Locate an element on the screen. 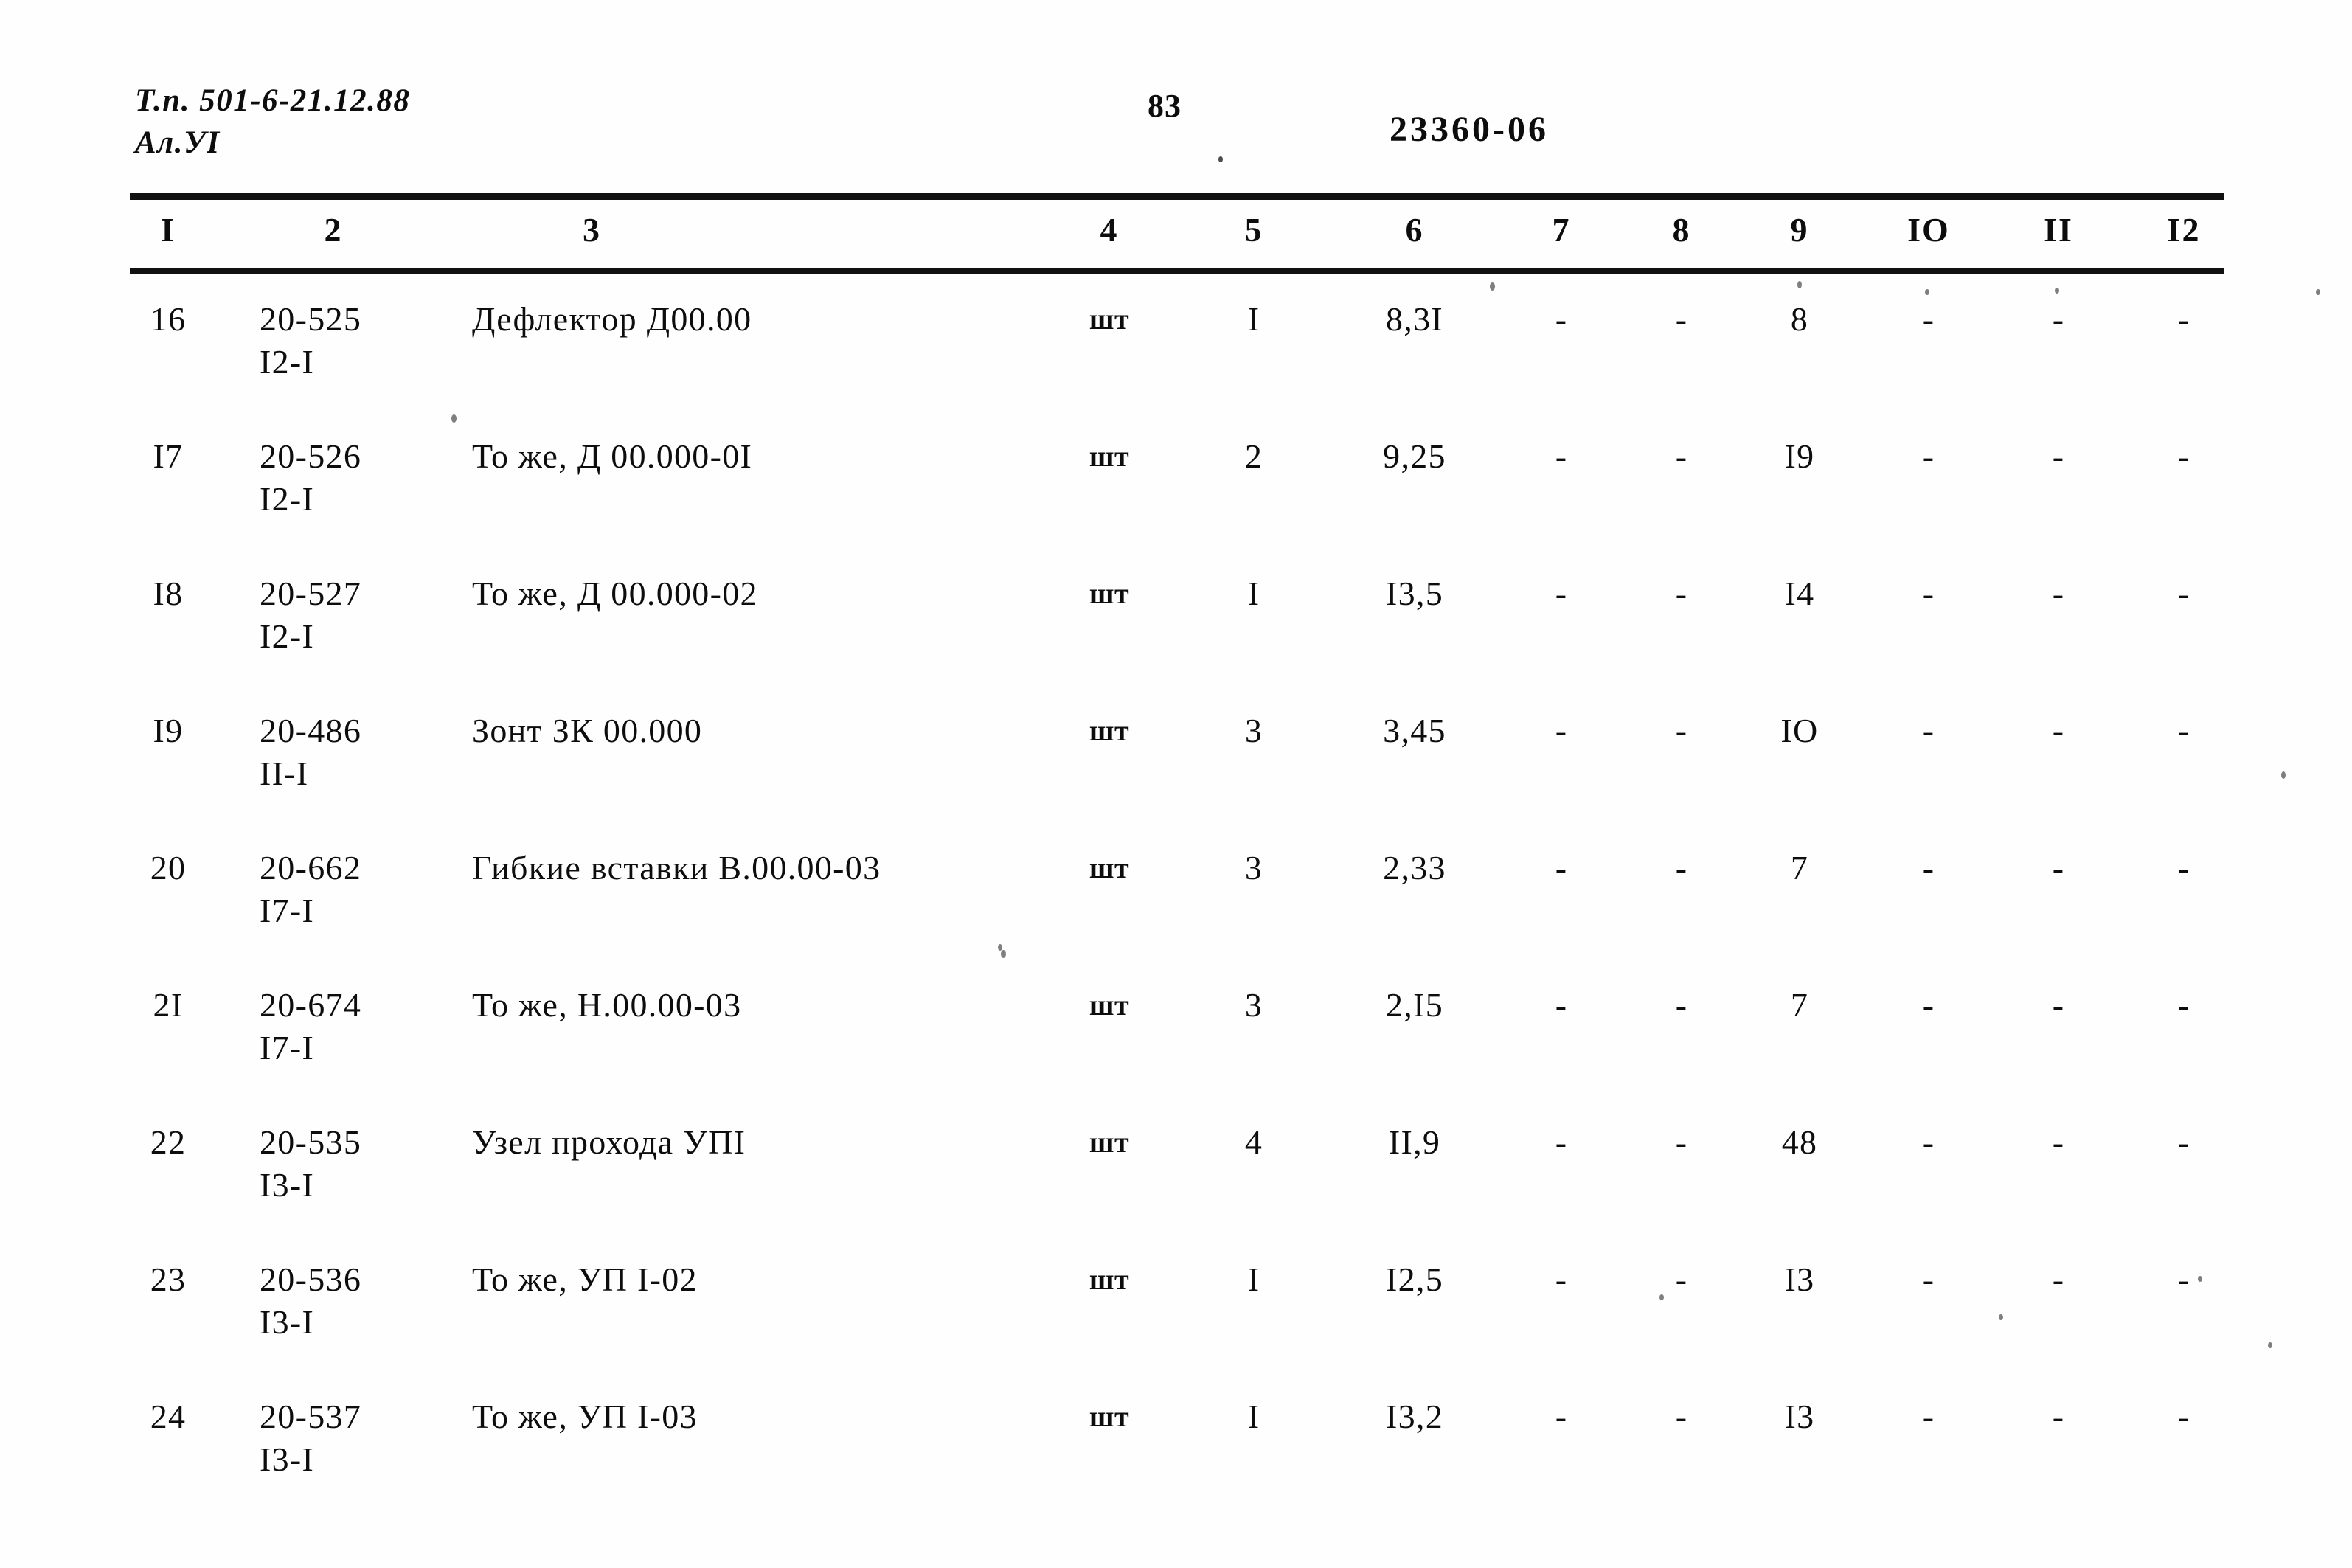 Image resolution: width=2352 pixels, height=1568 pixels. row-code-main: 20-527 is located at coordinates (311, 593).